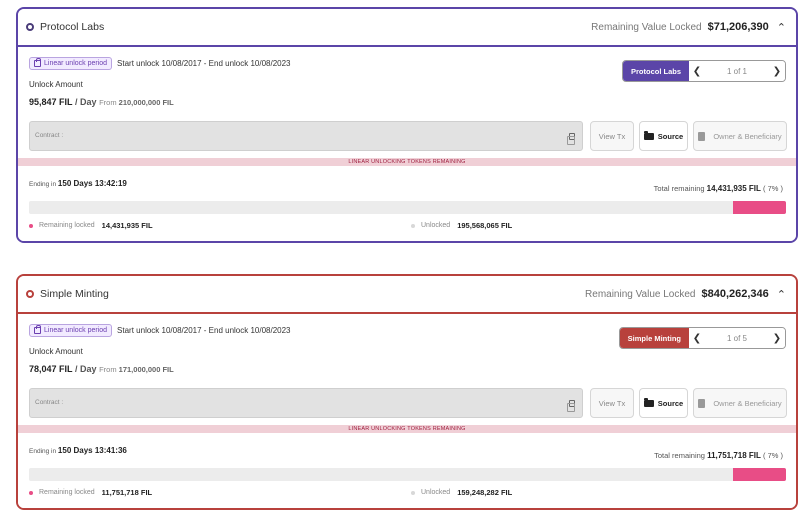 This screenshot has width=806, height=516. I want to click on legend-locked: Remaining locked 14,431,935 FIL, so click(91, 225).